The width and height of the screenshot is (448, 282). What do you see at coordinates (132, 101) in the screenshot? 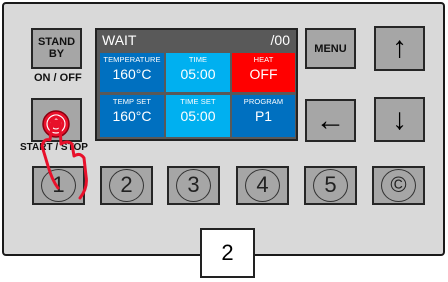
I see `display-cell-caption: TEMP SET` at bounding box center [132, 101].